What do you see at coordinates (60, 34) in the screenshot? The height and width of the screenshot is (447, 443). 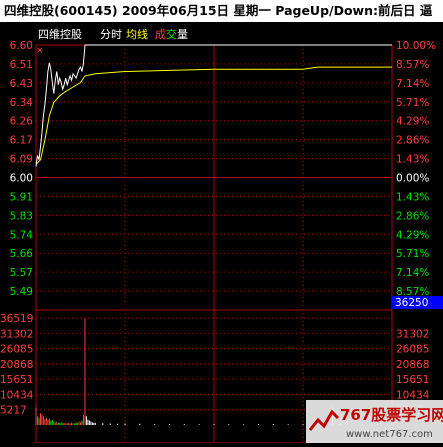 I see `legend-stock-name: 四维控股` at bounding box center [60, 34].